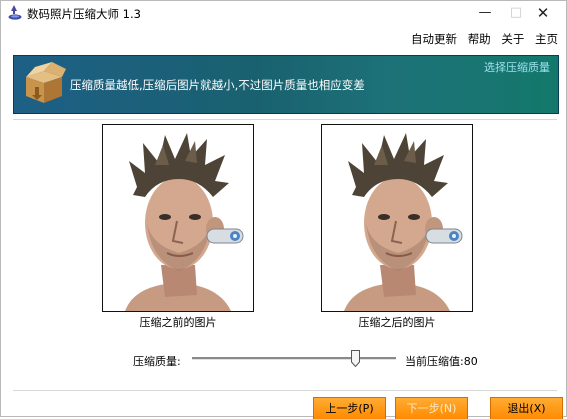  I want to click on window-title: 数码照片压缩大师 1.3, so click(84, 14).